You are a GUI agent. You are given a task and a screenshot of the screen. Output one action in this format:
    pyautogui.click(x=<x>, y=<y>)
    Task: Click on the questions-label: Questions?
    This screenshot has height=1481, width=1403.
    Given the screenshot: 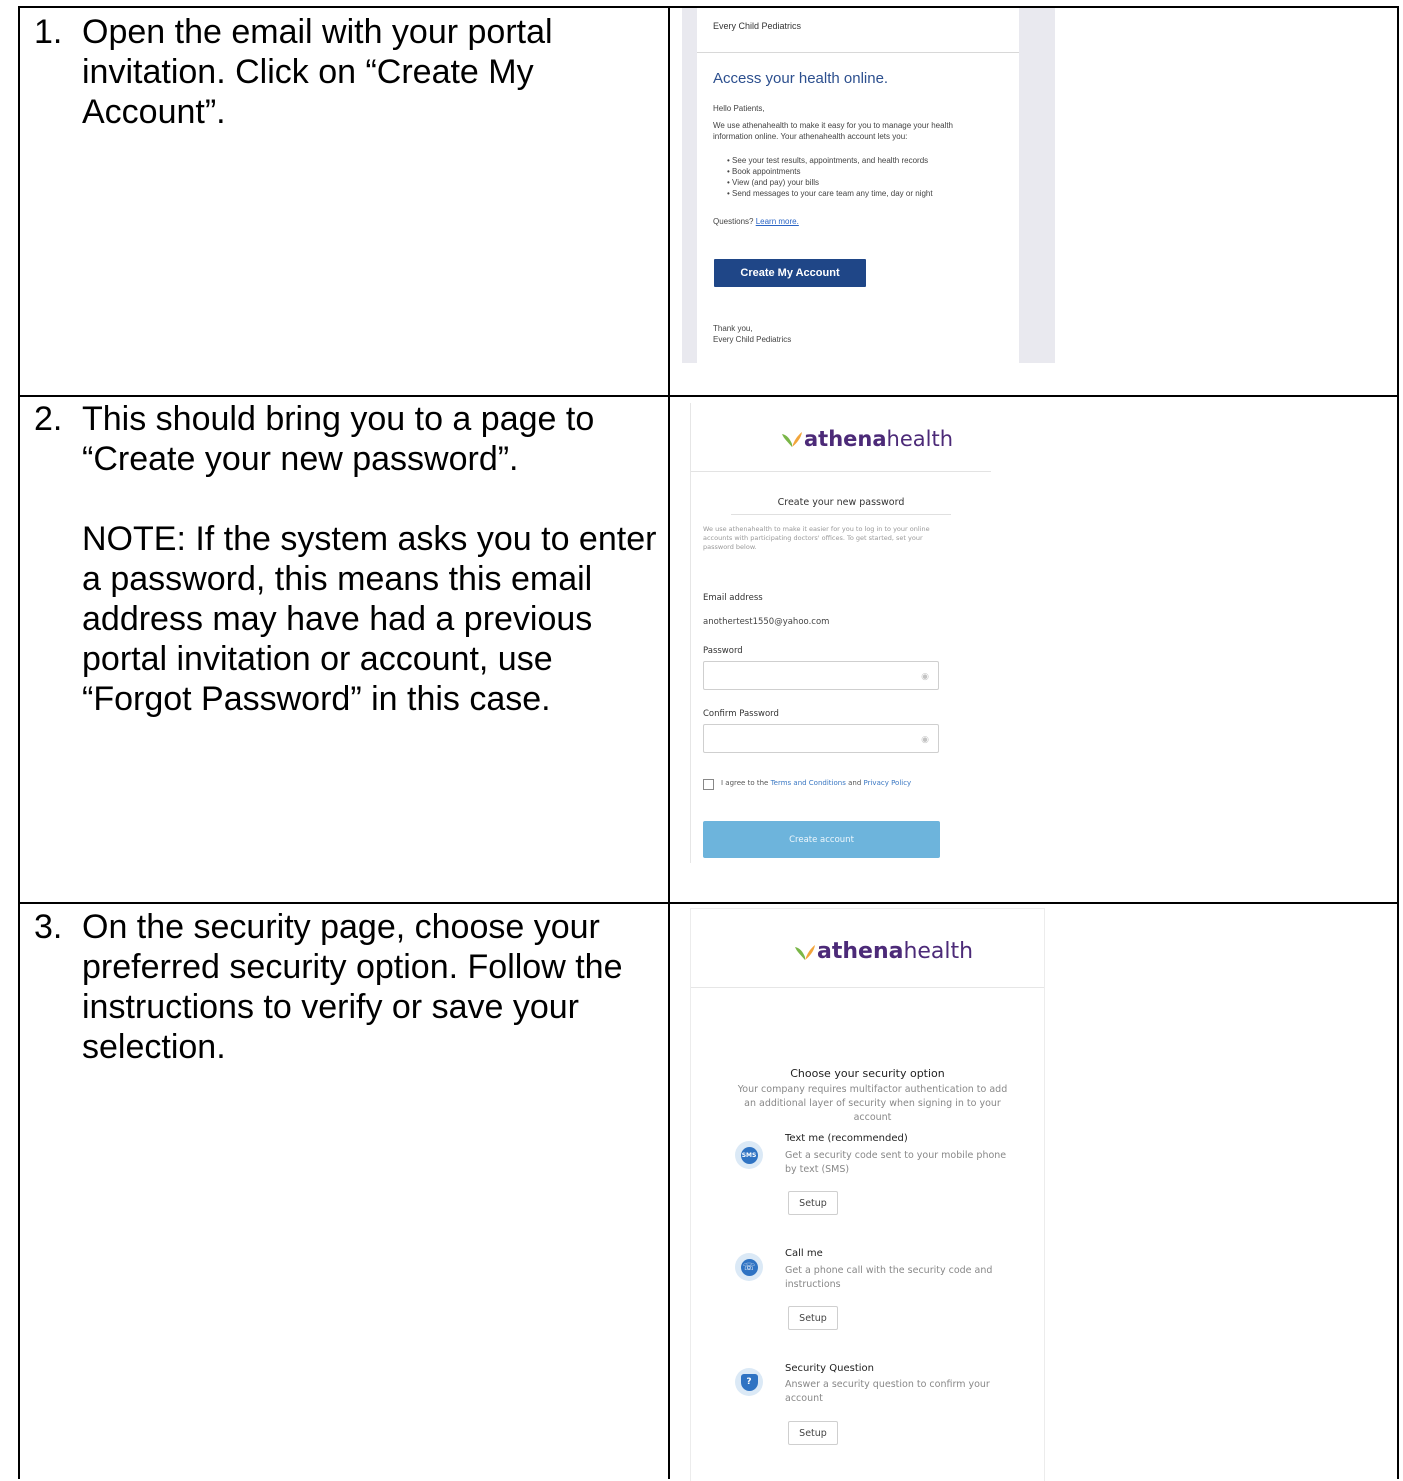 What is the action you would take?
    pyautogui.click(x=733, y=221)
    